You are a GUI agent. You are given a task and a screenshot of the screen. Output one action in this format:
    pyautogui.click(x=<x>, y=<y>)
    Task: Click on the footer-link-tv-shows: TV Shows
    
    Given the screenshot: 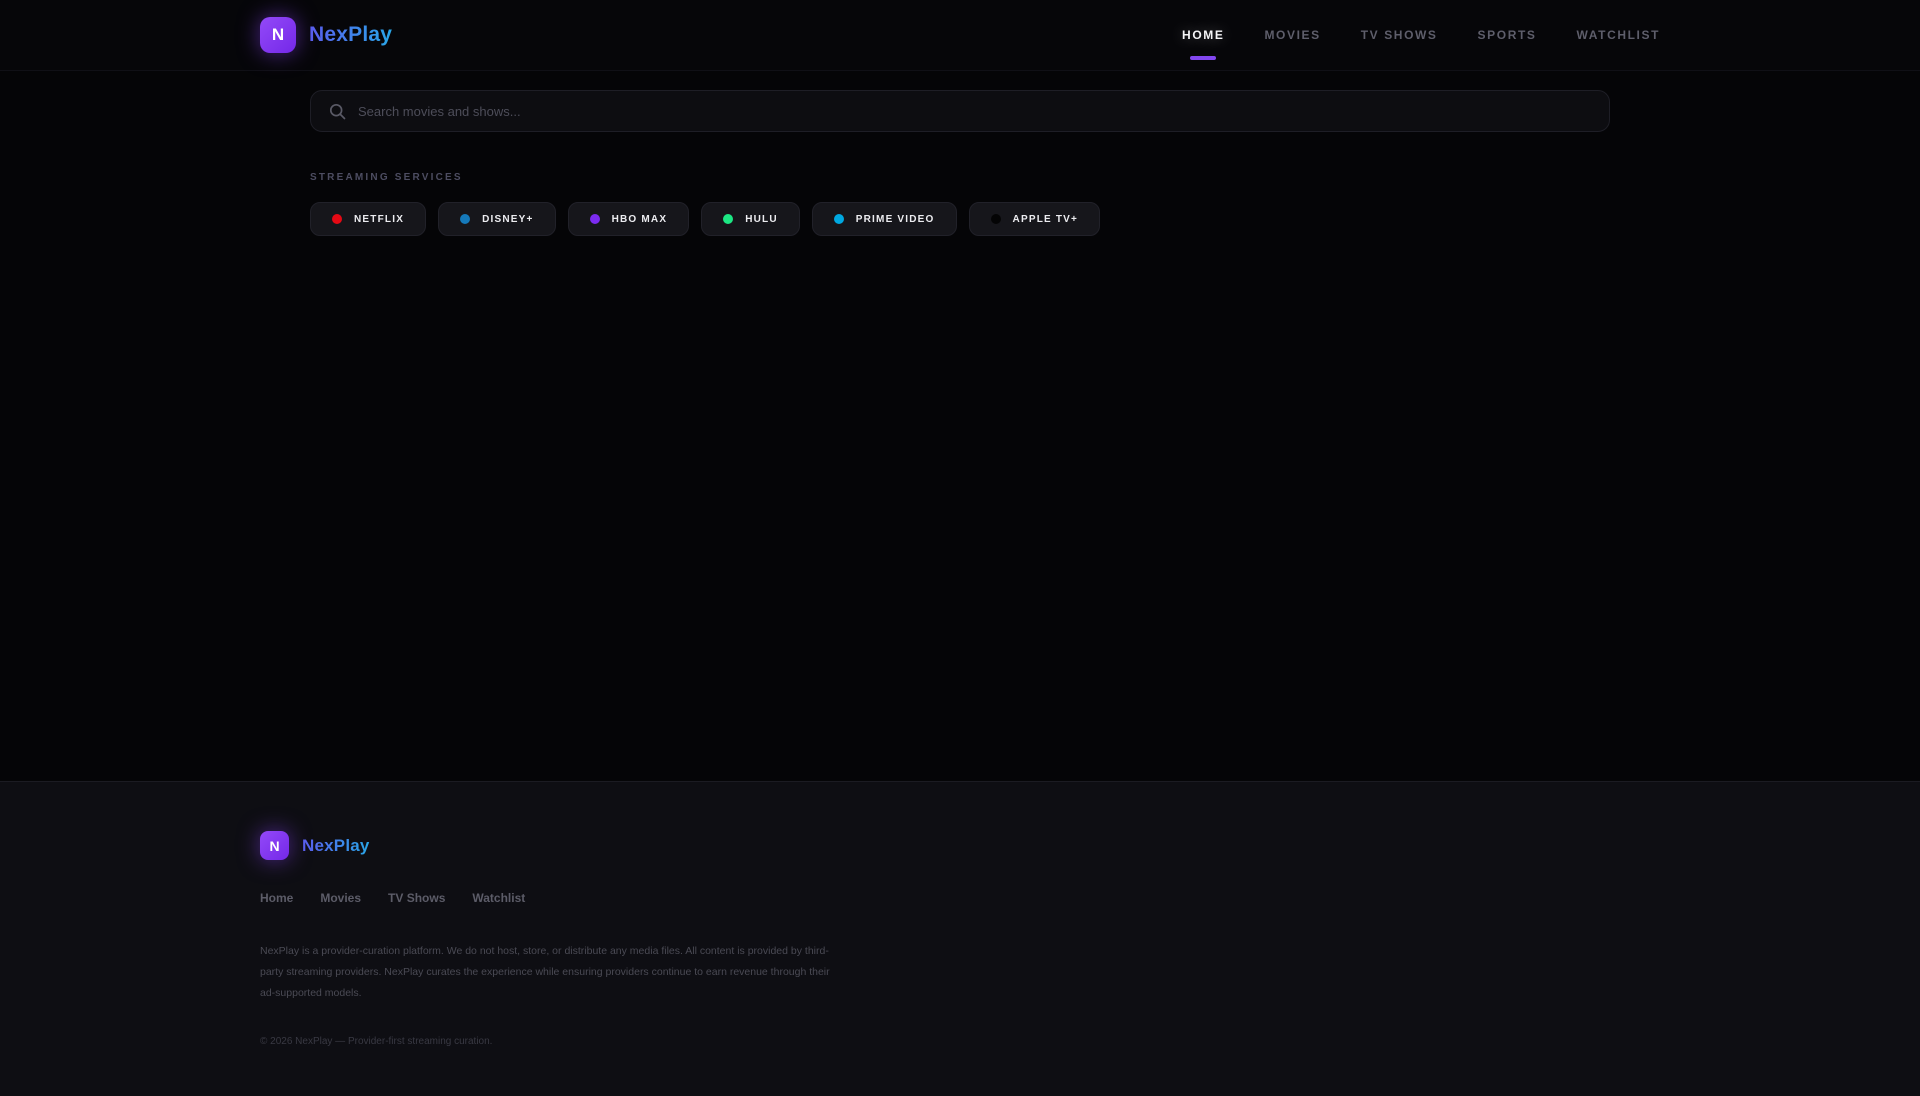 What is the action you would take?
    pyautogui.click(x=416, y=898)
    